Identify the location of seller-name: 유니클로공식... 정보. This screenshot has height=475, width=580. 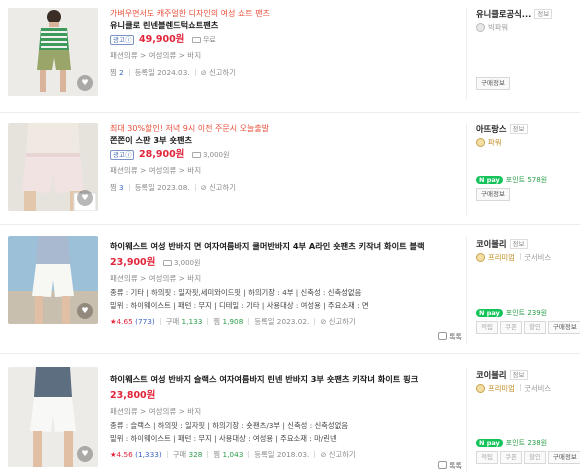
(526, 14).